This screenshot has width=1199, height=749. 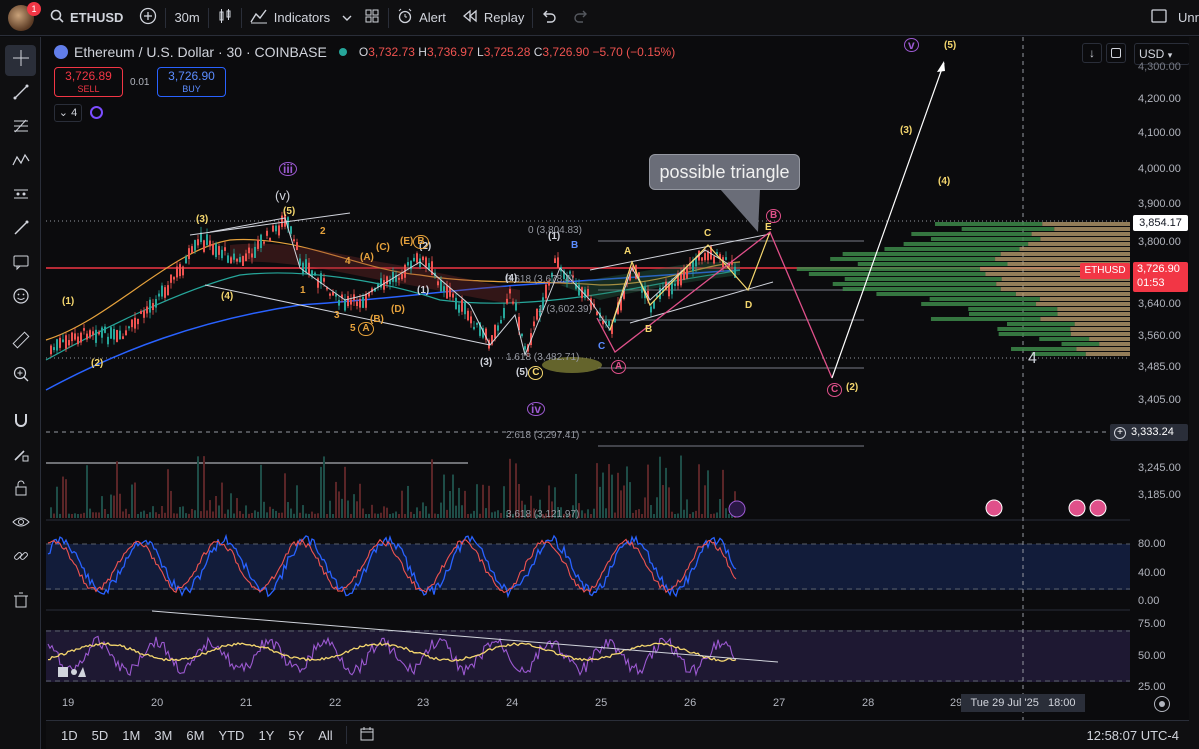 What do you see at coordinates (163, 735) in the screenshot?
I see `range-3m: 3M` at bounding box center [163, 735].